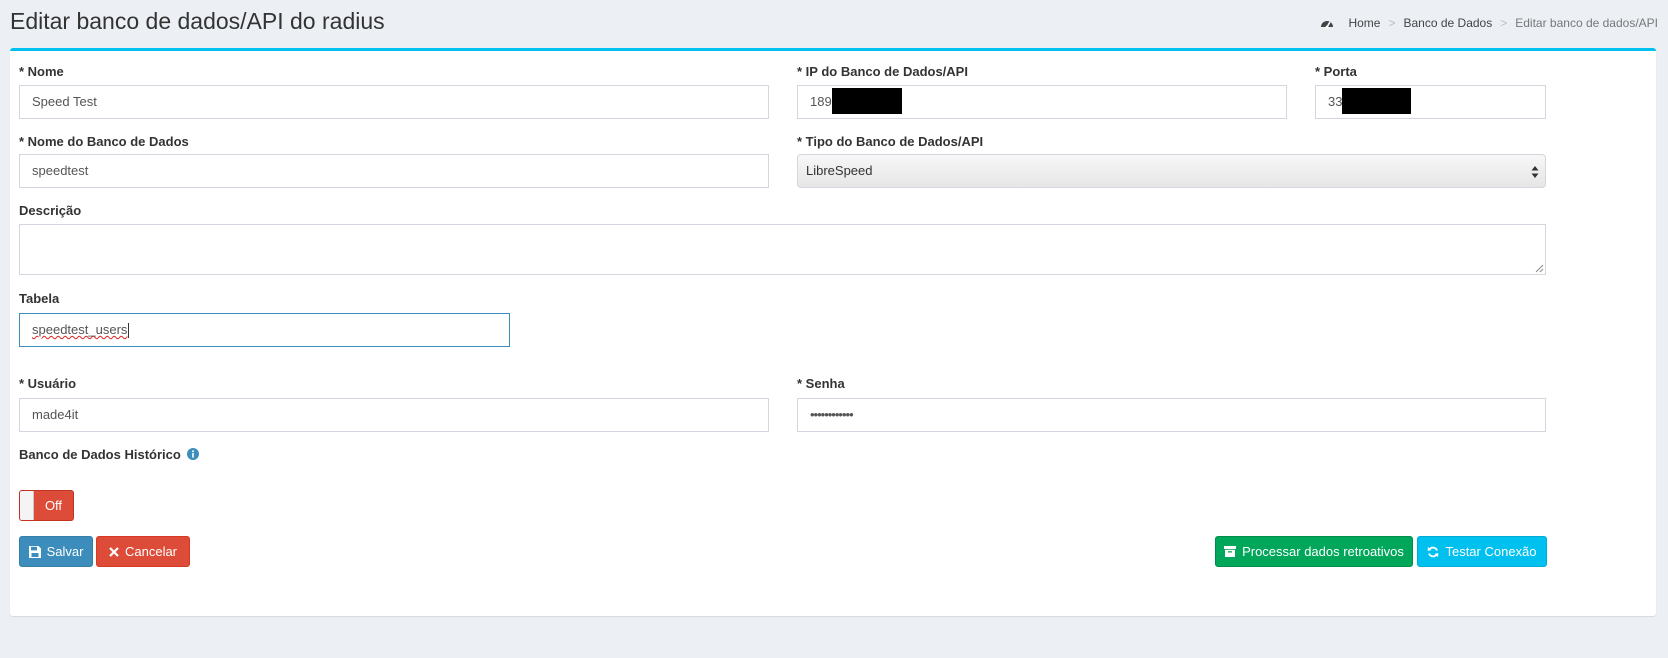  I want to click on descricao-textarea, so click(782, 249).